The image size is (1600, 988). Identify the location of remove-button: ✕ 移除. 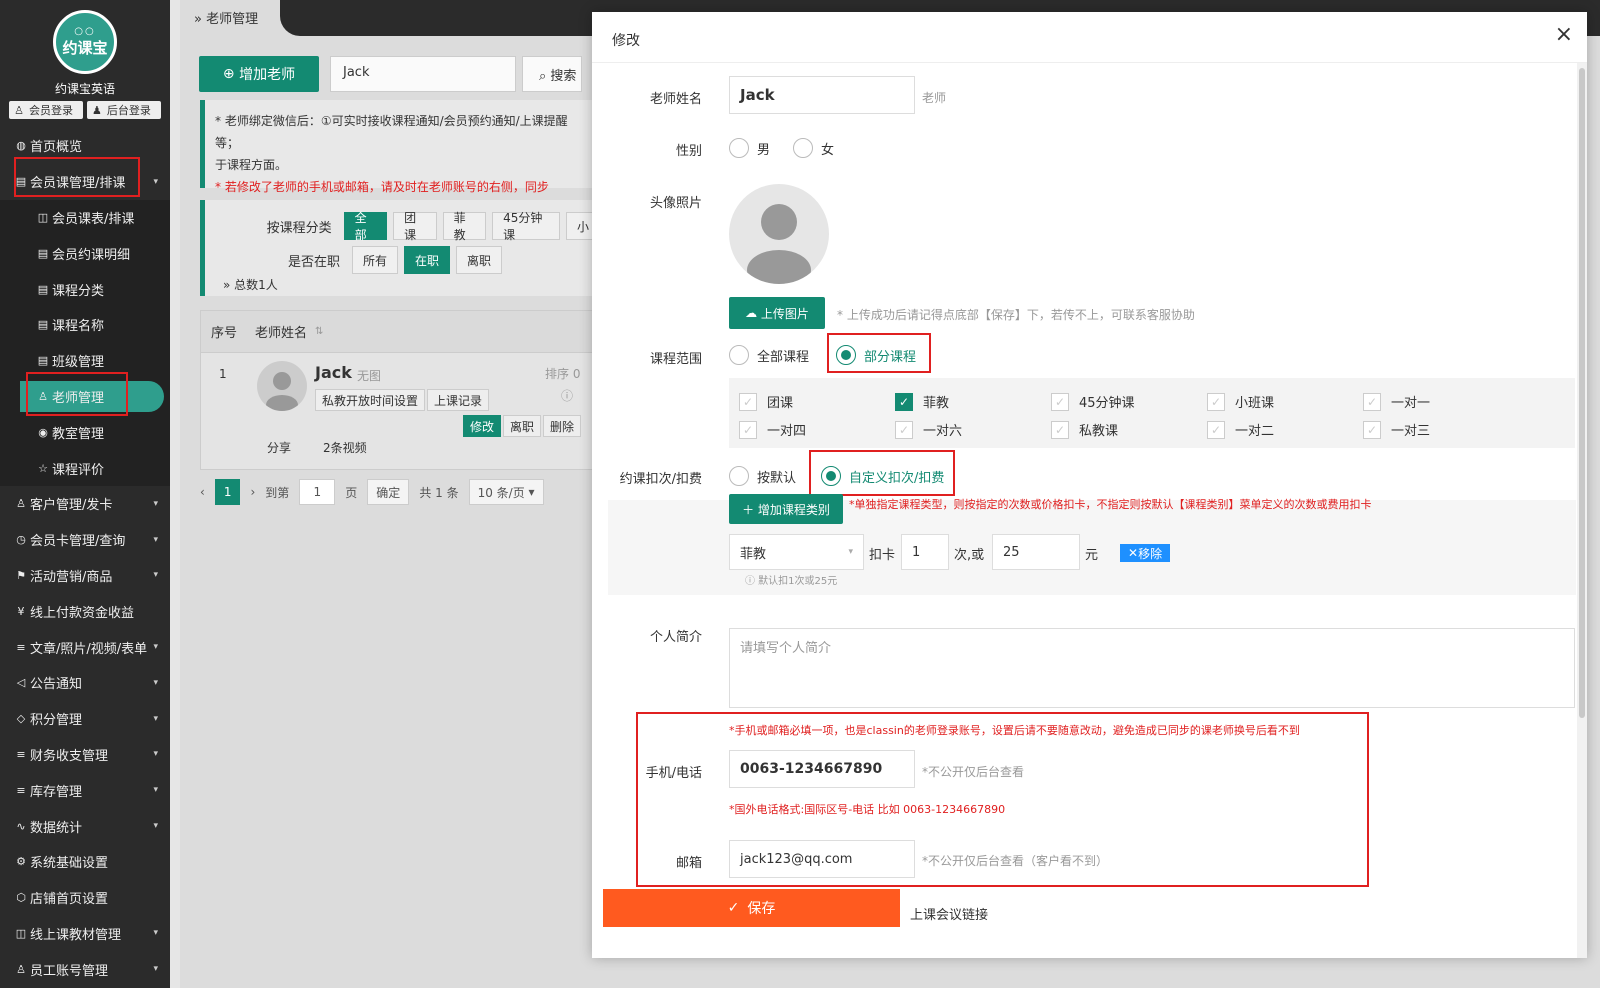
(1145, 553).